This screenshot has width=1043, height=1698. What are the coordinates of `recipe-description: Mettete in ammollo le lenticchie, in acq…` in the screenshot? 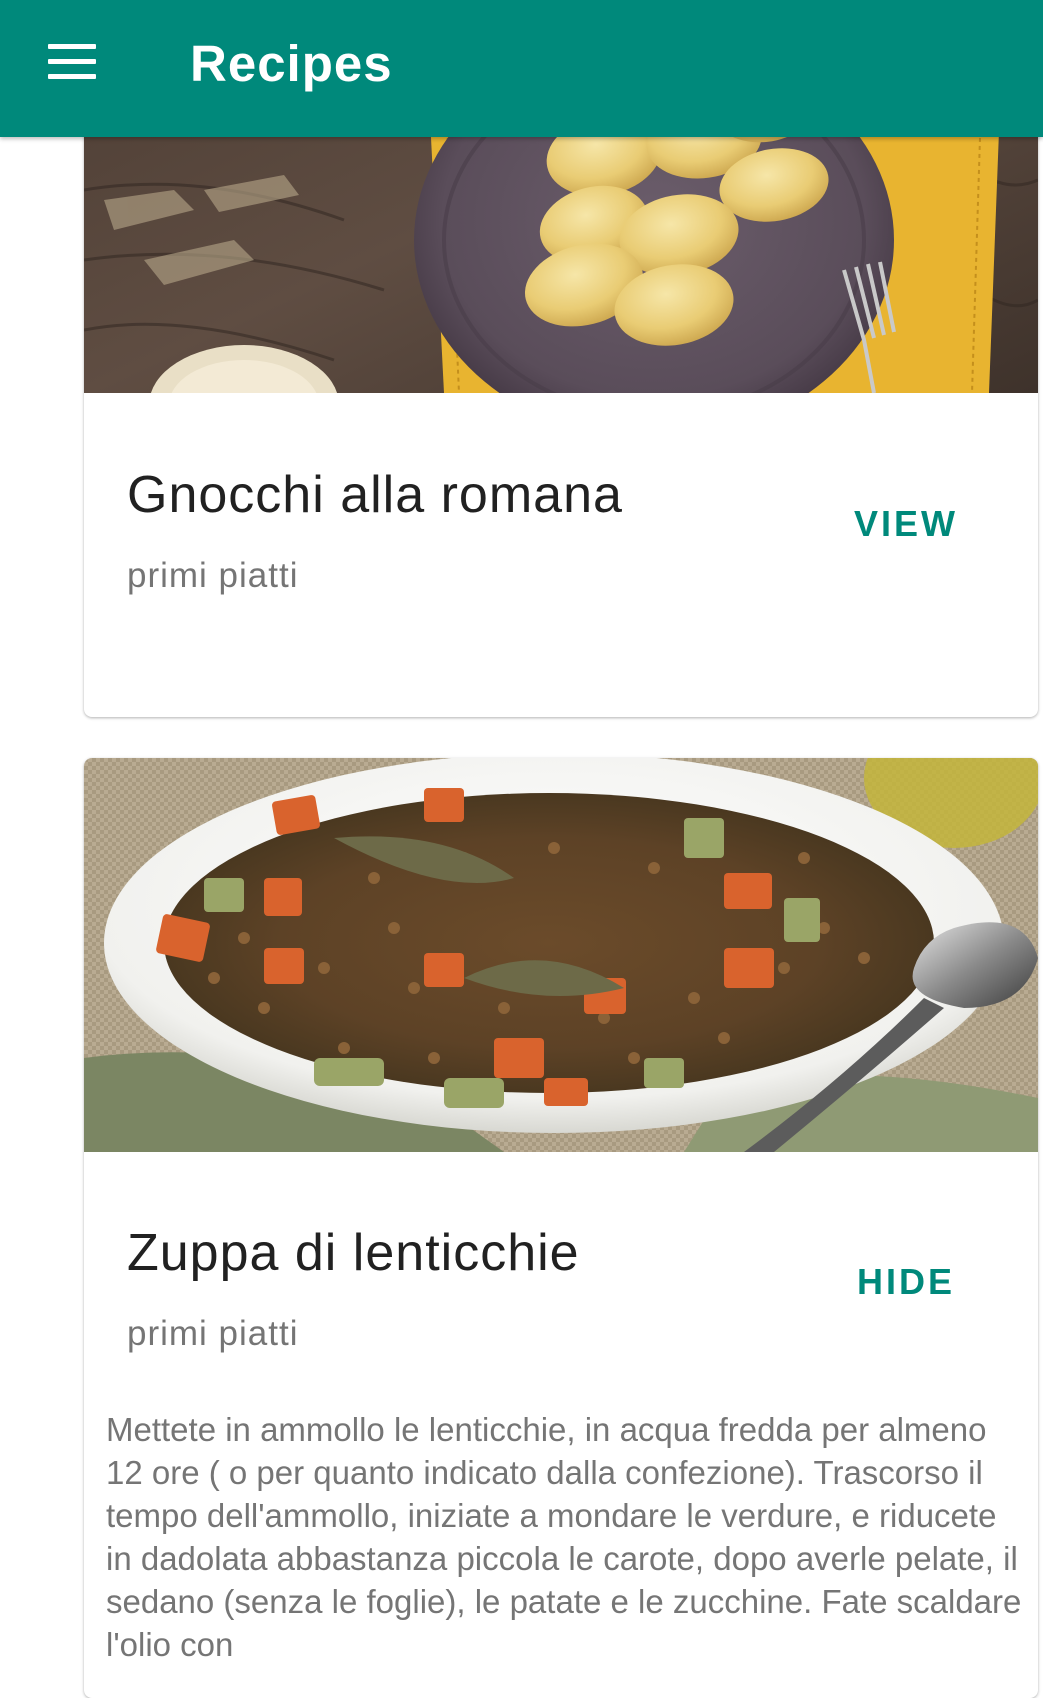 It's located at (564, 1537).